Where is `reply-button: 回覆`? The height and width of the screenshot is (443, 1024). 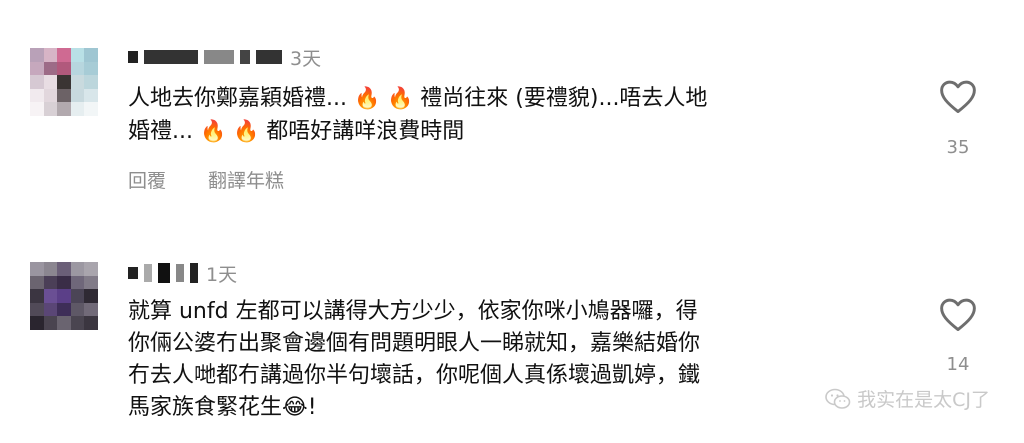 reply-button: 回覆 is located at coordinates (147, 179).